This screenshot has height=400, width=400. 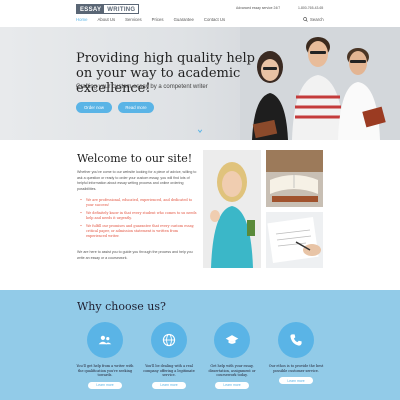 What do you see at coordinates (121, 306) in the screenshot?
I see `why-title: Why choose us?` at bounding box center [121, 306].